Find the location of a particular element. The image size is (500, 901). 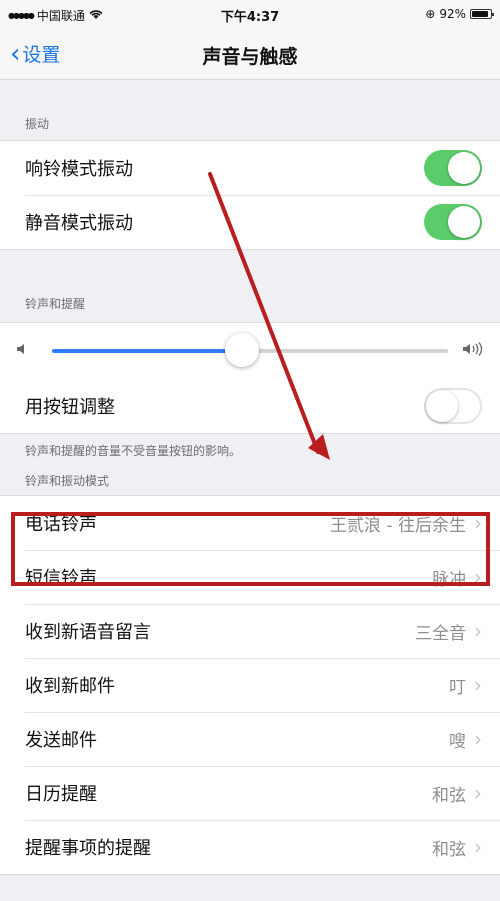

volume-slider-thumb is located at coordinates (242, 350).